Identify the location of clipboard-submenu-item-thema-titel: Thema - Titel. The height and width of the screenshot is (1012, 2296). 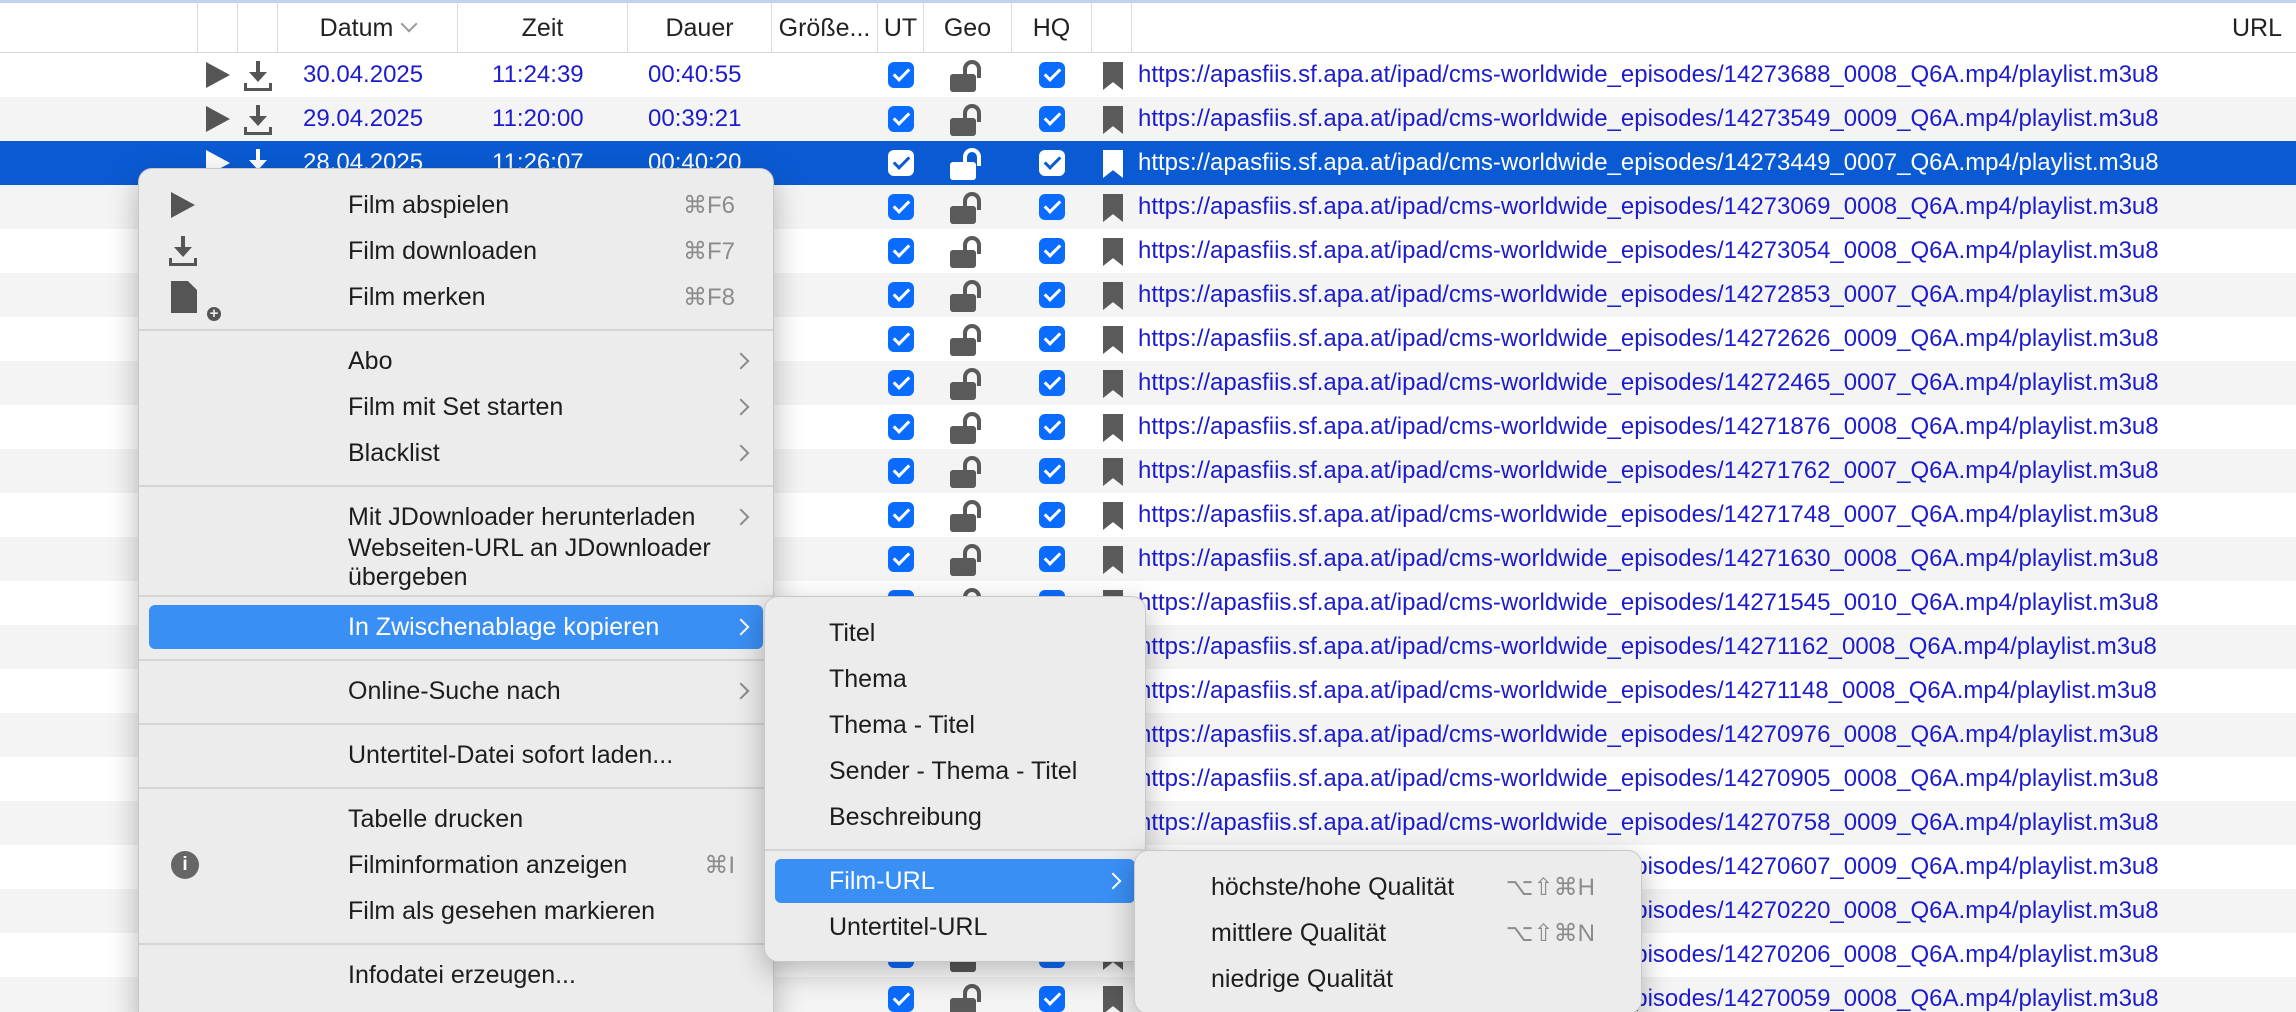
(955, 725).